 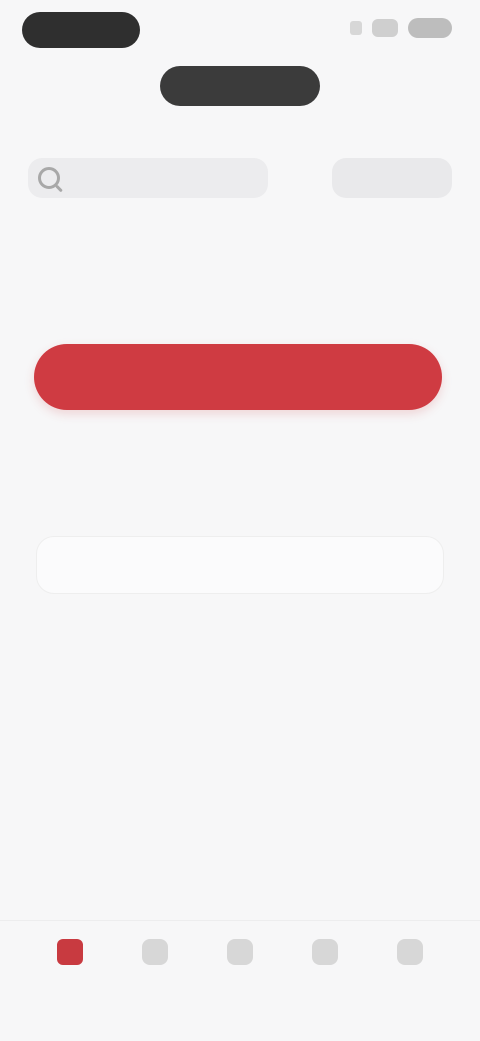 What do you see at coordinates (238, 377) in the screenshot?
I see `primary-action-button` at bounding box center [238, 377].